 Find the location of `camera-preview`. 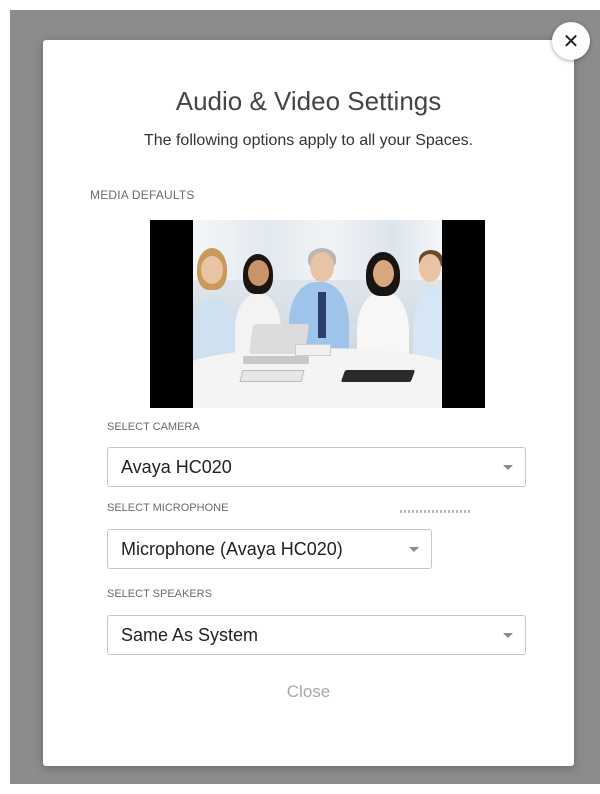

camera-preview is located at coordinates (317, 314).